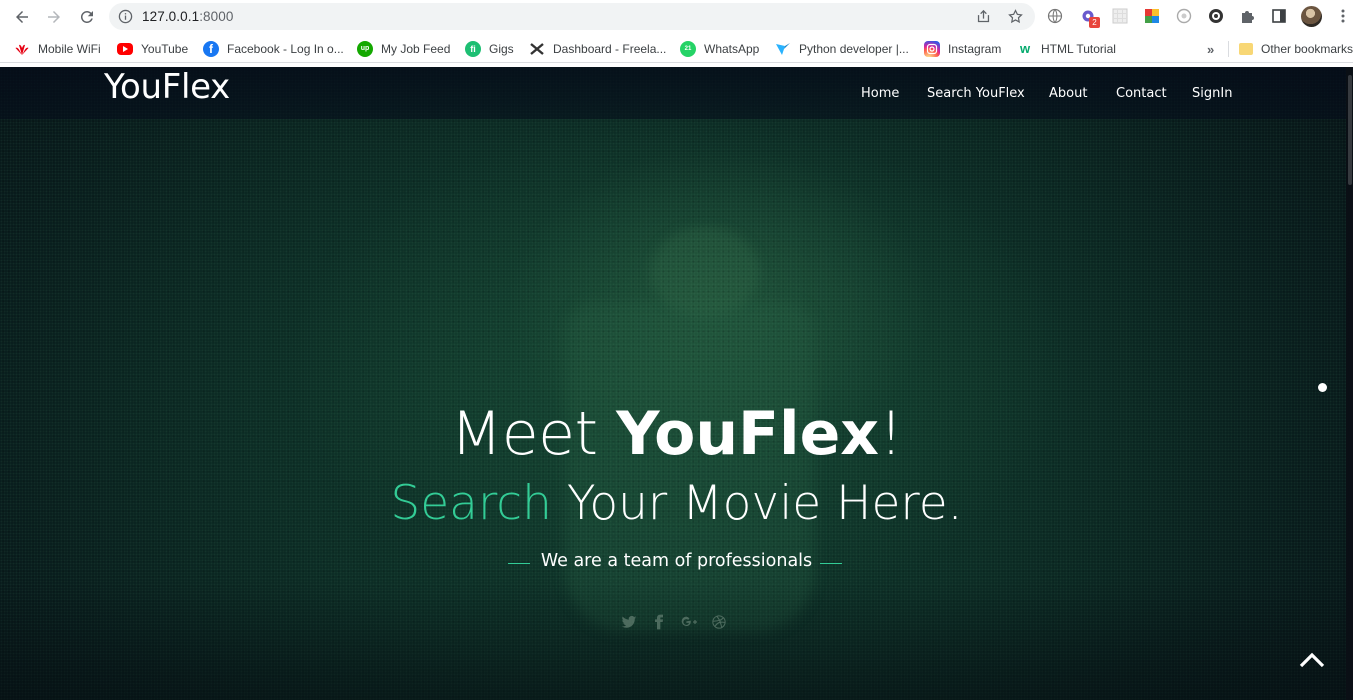 The width and height of the screenshot is (1353, 700). What do you see at coordinates (152, 48) in the screenshot?
I see `bookmark-youtube: YouTube` at bounding box center [152, 48].